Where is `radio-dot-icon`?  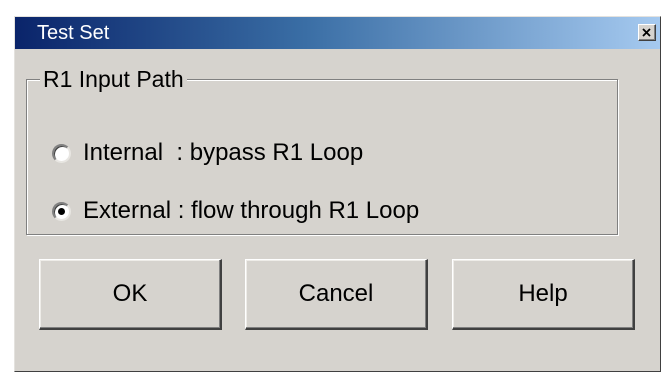
radio-dot-icon is located at coordinates (61, 211).